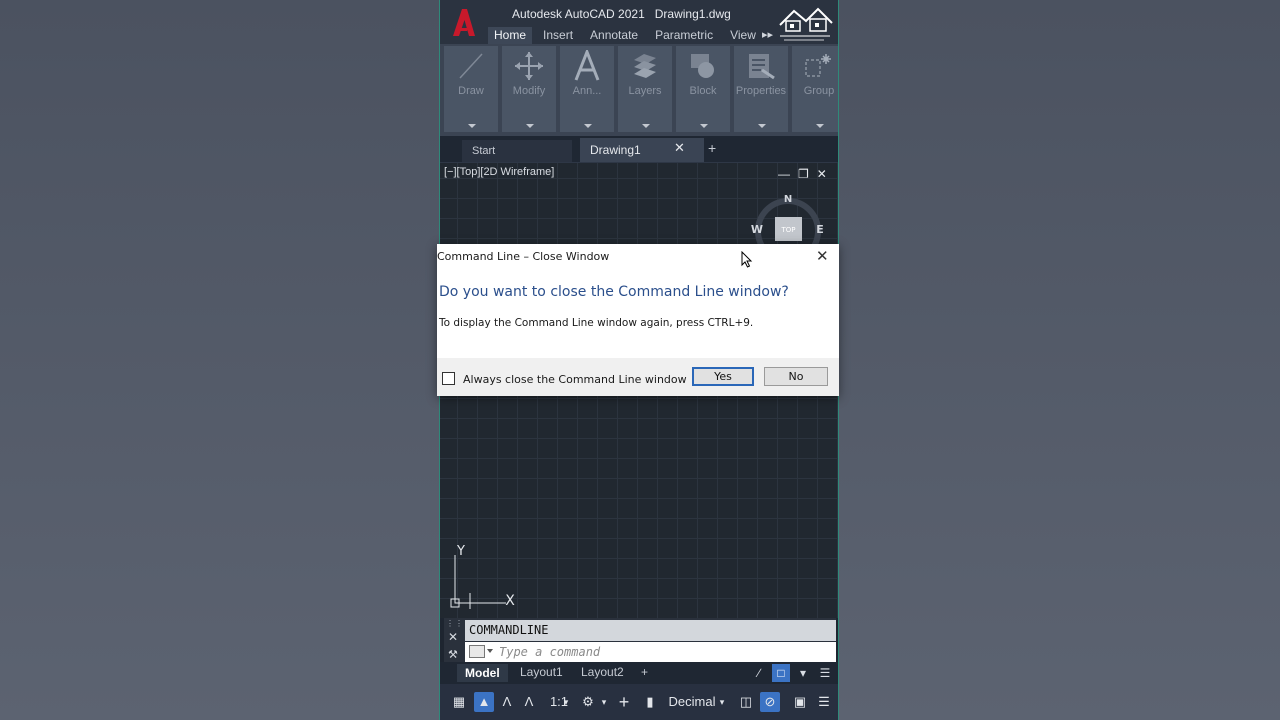 This screenshot has height=720, width=1280. What do you see at coordinates (602, 672) in the screenshot?
I see `tab-layout2: Layout2` at bounding box center [602, 672].